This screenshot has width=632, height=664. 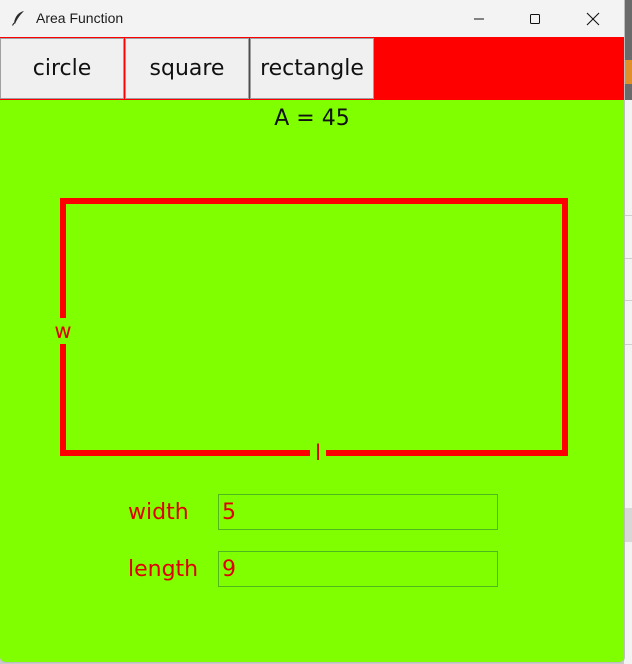 I want to click on close-icon, so click(x=593, y=18).